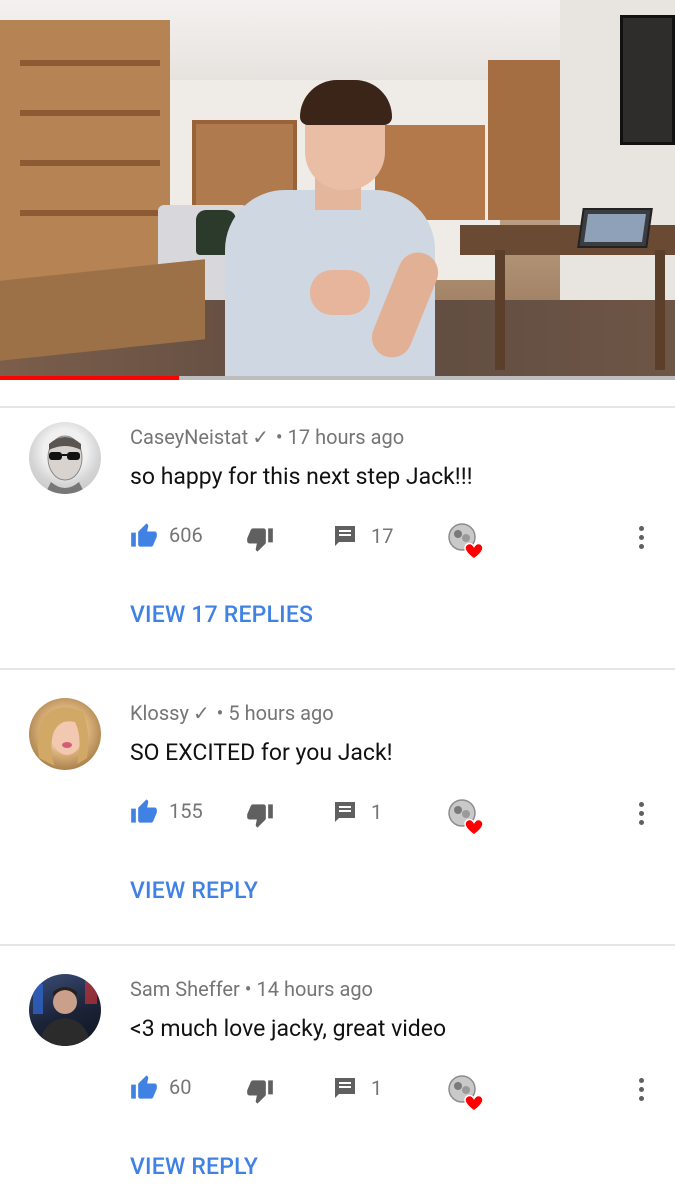 This screenshot has height=1200, width=675. Describe the element at coordinates (525, 140) in the screenshot. I see `video-frame-shelf-right` at that location.